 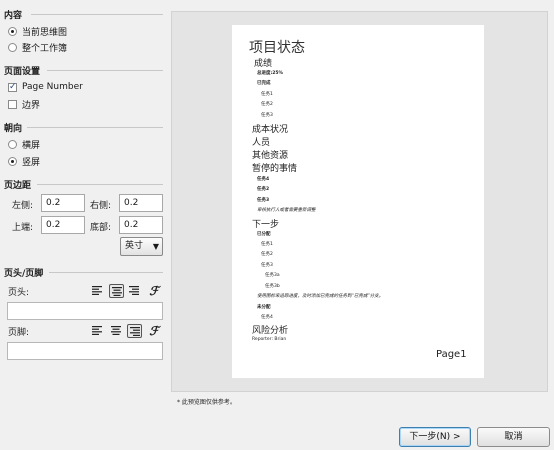 I want to click on orientation-heading: 朝向, so click(x=13, y=129).